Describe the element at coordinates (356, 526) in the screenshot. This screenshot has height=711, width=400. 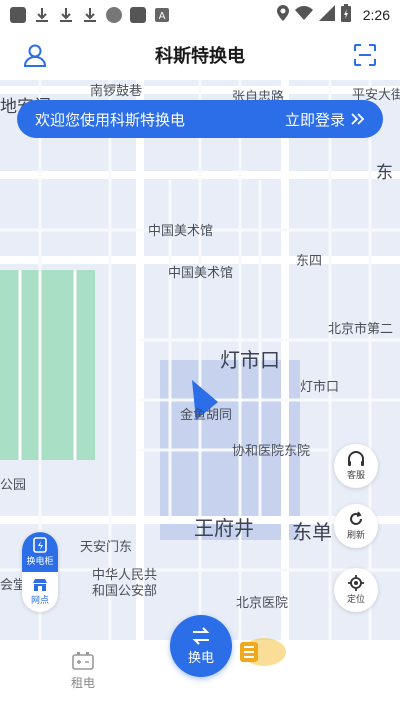
I see `refresh-button: 刷新` at that location.